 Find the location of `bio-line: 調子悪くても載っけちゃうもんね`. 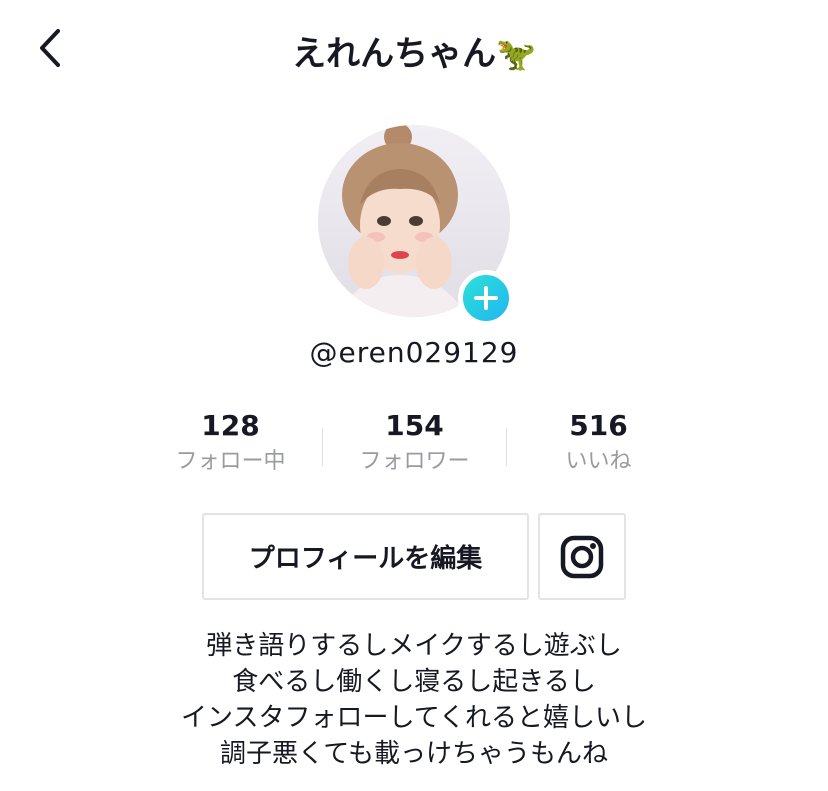

bio-line: 調子悪くても載っけちゃうもんね is located at coordinates (414, 754).